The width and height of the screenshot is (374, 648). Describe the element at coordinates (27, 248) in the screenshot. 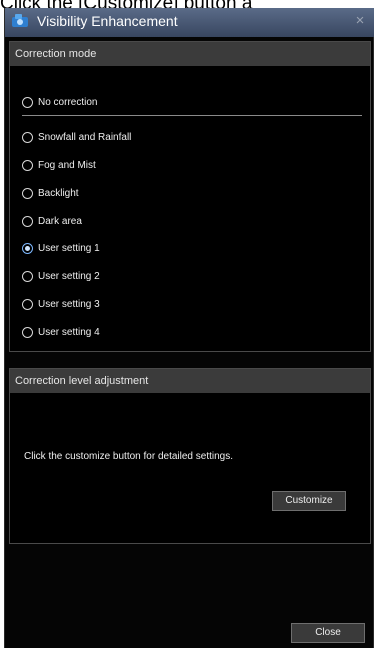

I see `radio-button-selected` at that location.